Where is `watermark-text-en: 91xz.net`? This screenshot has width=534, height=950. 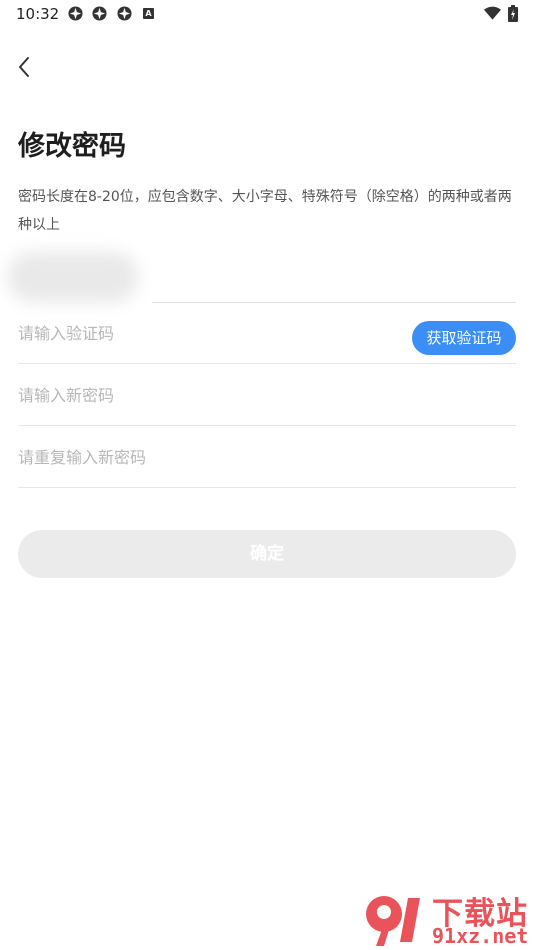
watermark-text-en: 91xz.net is located at coordinates (480, 936).